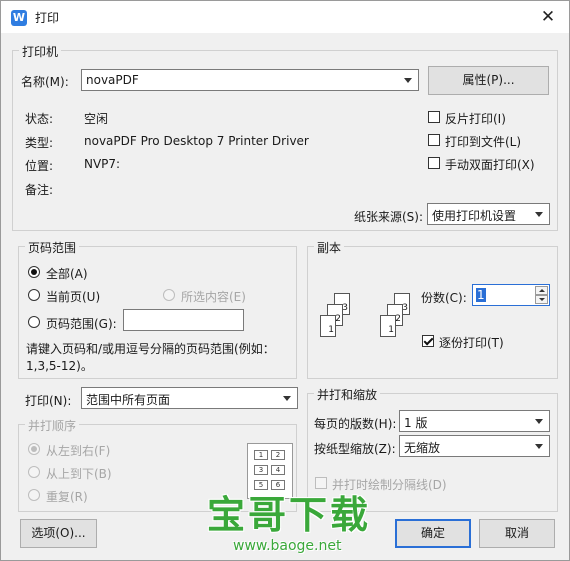 This screenshot has width=570, height=561. What do you see at coordinates (278, 455) in the screenshot?
I see `layout-cell: 2` at bounding box center [278, 455].